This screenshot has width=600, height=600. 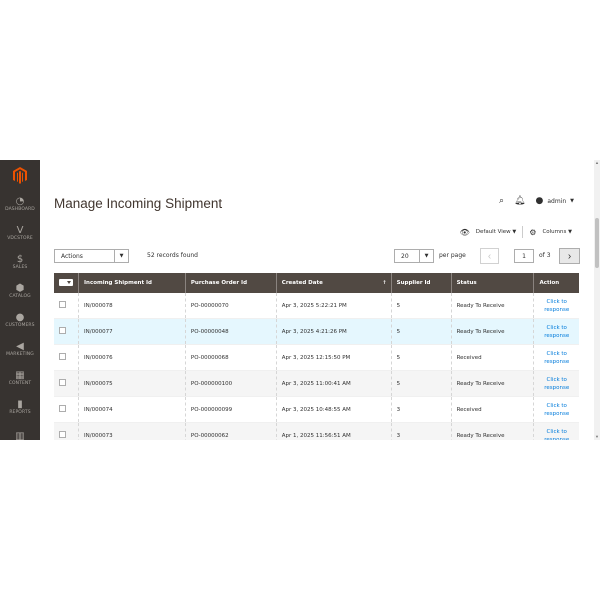 What do you see at coordinates (132, 283) in the screenshot?
I see `column-header-incoming-shipment-id: Incoming Shipment Id` at bounding box center [132, 283].